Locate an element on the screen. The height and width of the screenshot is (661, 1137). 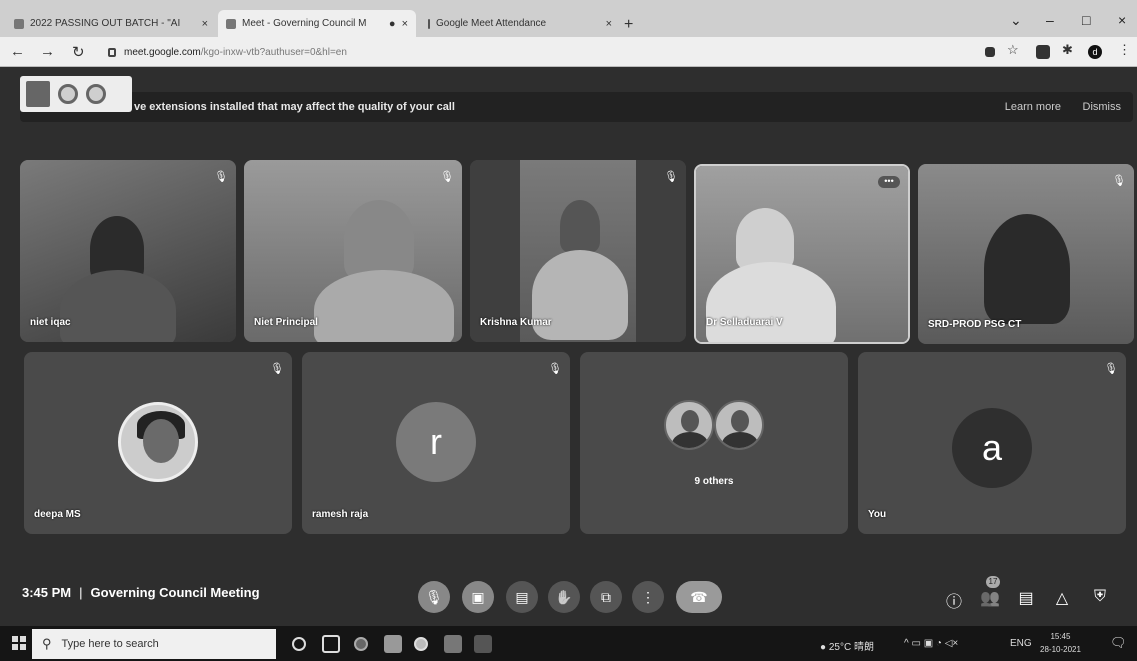
captions-button: ▤ is located at coordinates (522, 597).